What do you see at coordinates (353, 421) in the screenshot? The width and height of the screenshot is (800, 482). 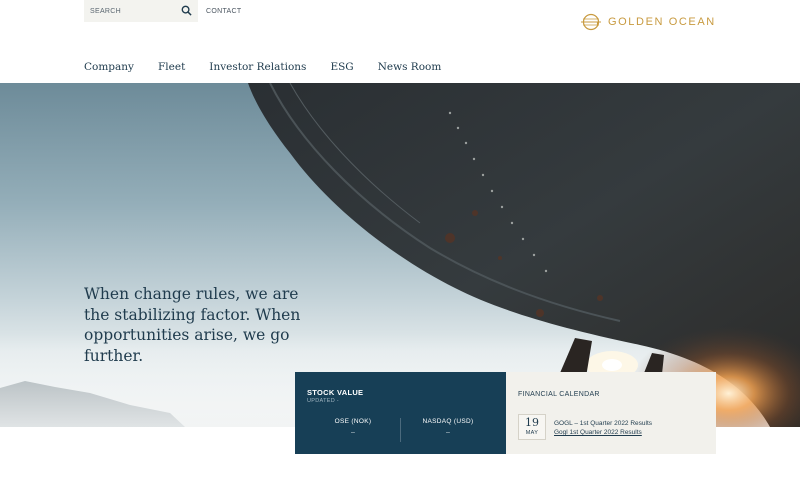 I see `stock-ose-label: OSE (NOK)` at bounding box center [353, 421].